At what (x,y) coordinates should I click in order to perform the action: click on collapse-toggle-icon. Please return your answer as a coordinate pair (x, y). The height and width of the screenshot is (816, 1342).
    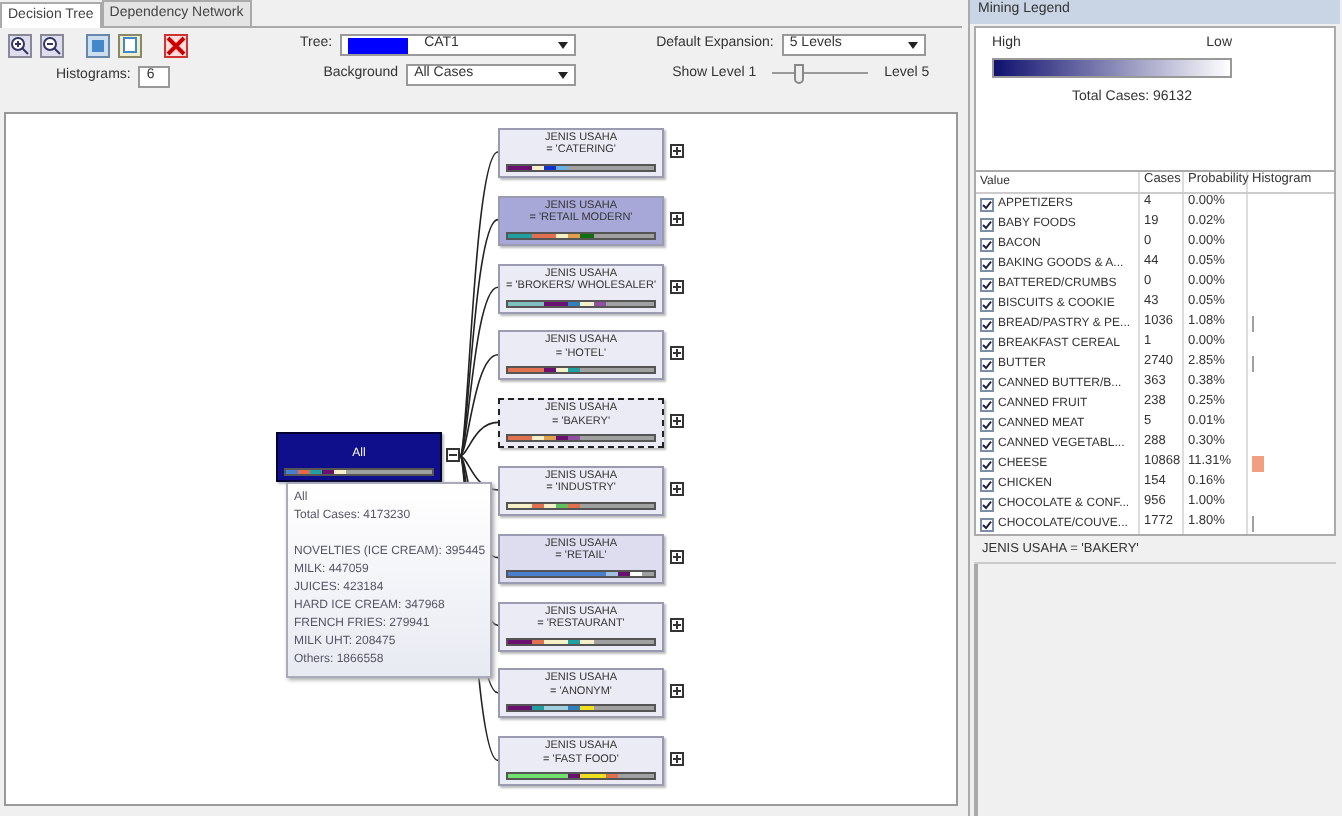
    Looking at the image, I should click on (453, 455).